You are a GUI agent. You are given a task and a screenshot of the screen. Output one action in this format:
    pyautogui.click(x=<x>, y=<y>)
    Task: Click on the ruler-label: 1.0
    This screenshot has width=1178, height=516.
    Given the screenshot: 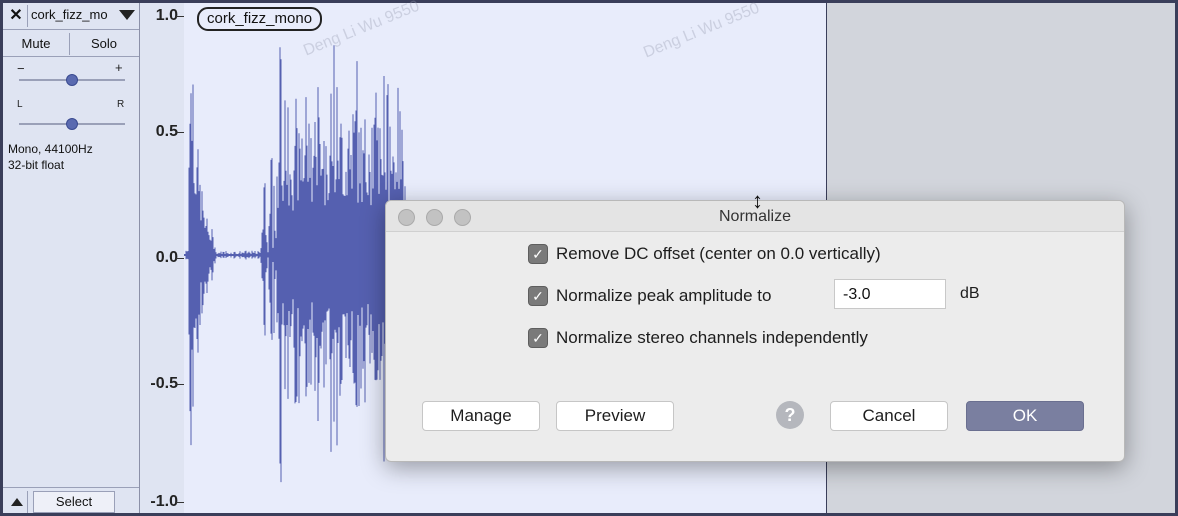 What is the action you would take?
    pyautogui.click(x=166, y=15)
    